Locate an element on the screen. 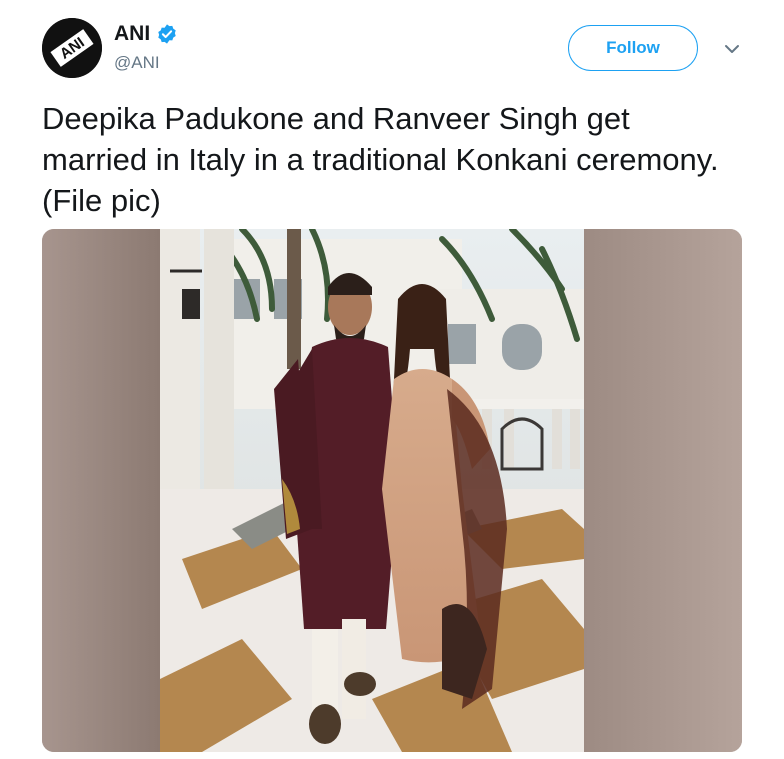  verified-badge-icon is located at coordinates (167, 34).